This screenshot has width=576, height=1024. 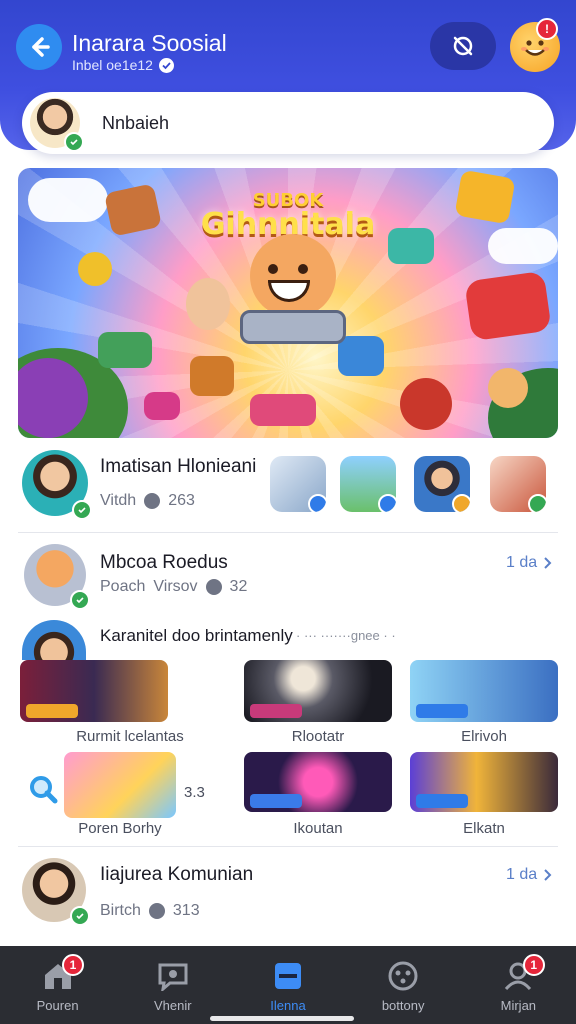 I want to click on row4-avatar, so click(x=56, y=892).